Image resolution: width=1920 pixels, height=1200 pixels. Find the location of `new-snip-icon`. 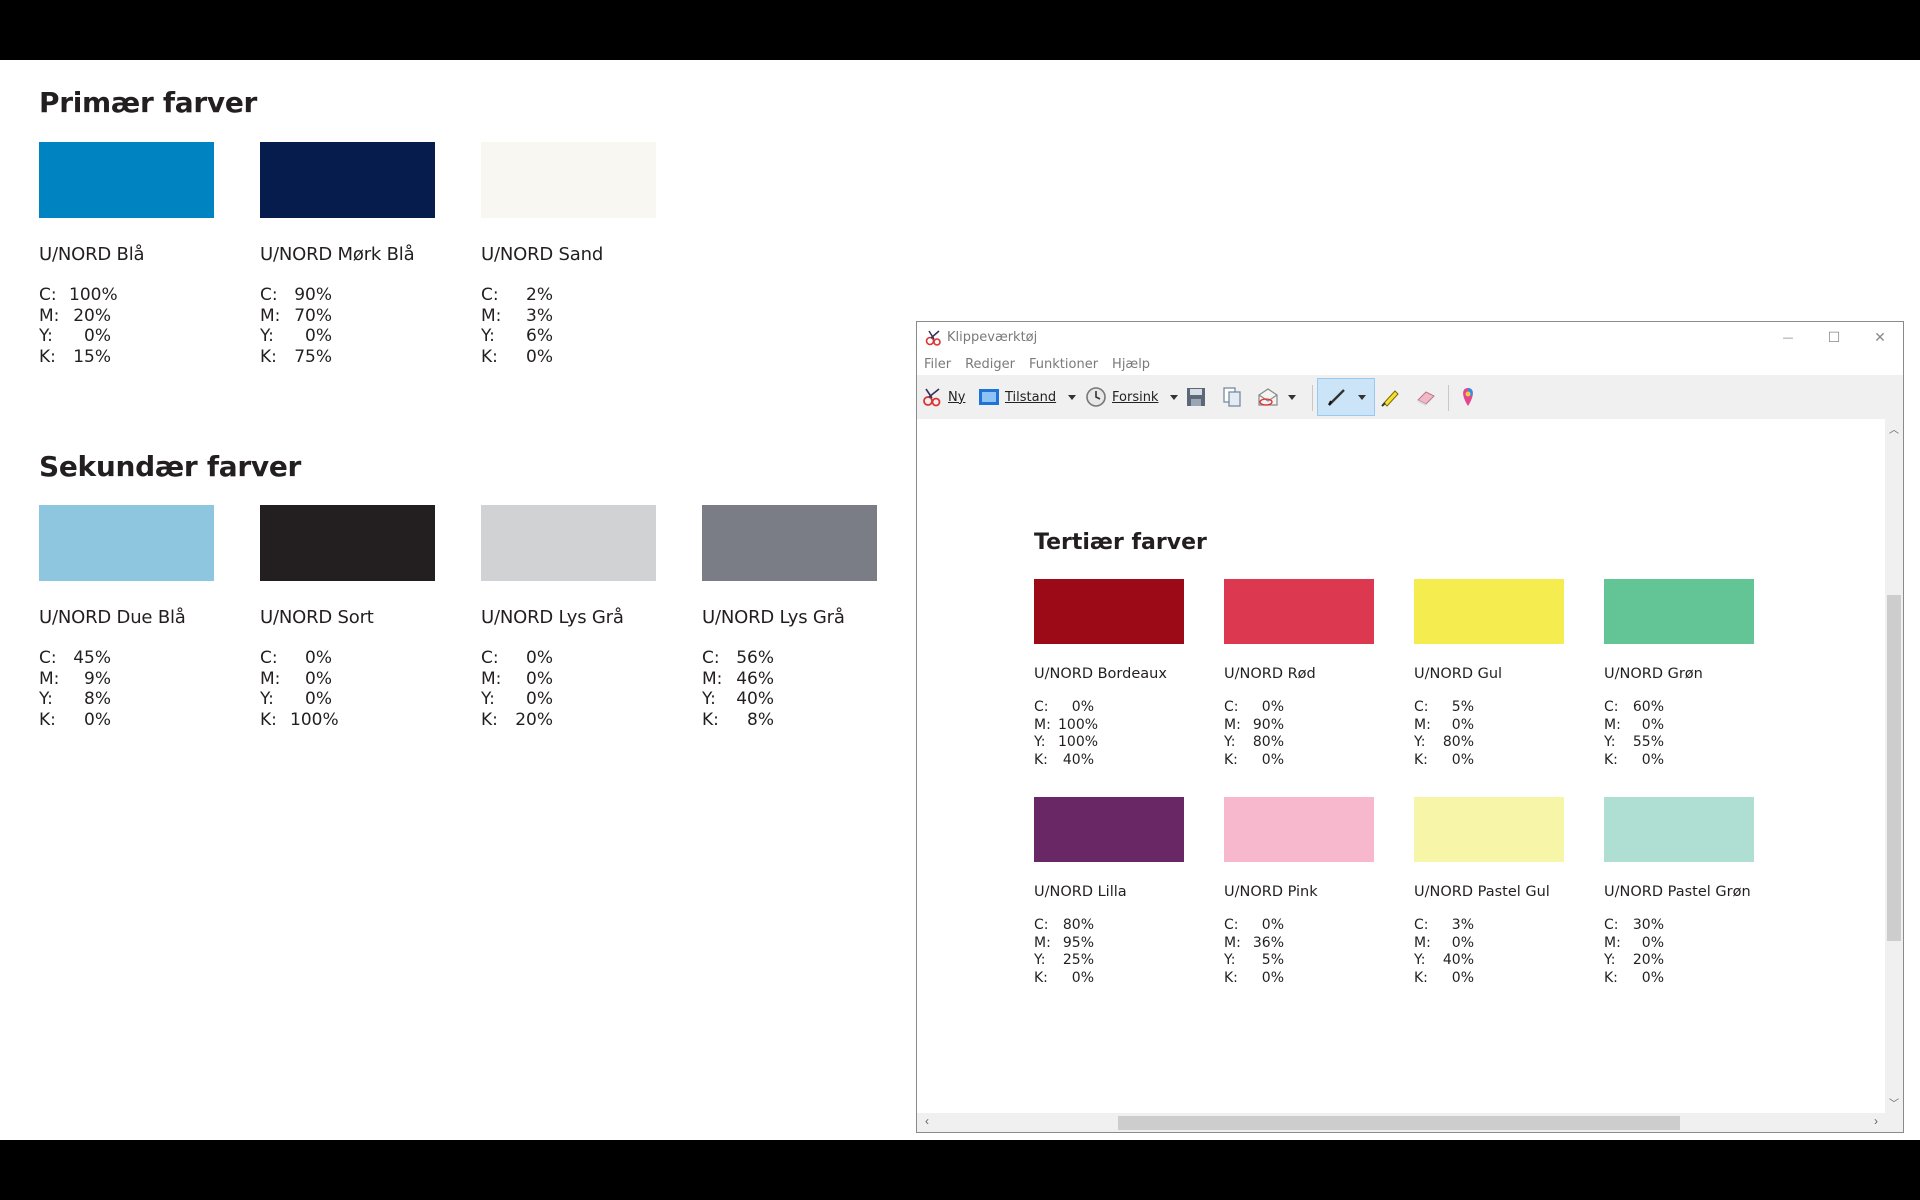

new-snip-icon is located at coordinates (932, 397).